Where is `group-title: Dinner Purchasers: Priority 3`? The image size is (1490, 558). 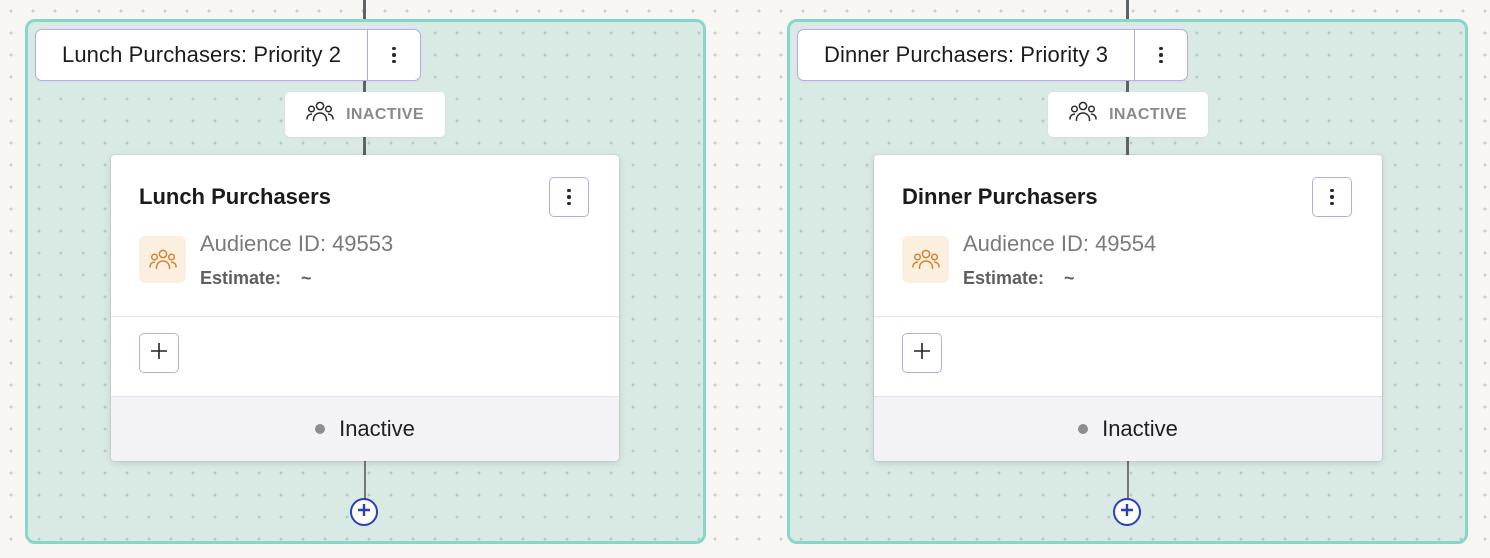
group-title: Dinner Purchasers: Priority 3 is located at coordinates (966, 54).